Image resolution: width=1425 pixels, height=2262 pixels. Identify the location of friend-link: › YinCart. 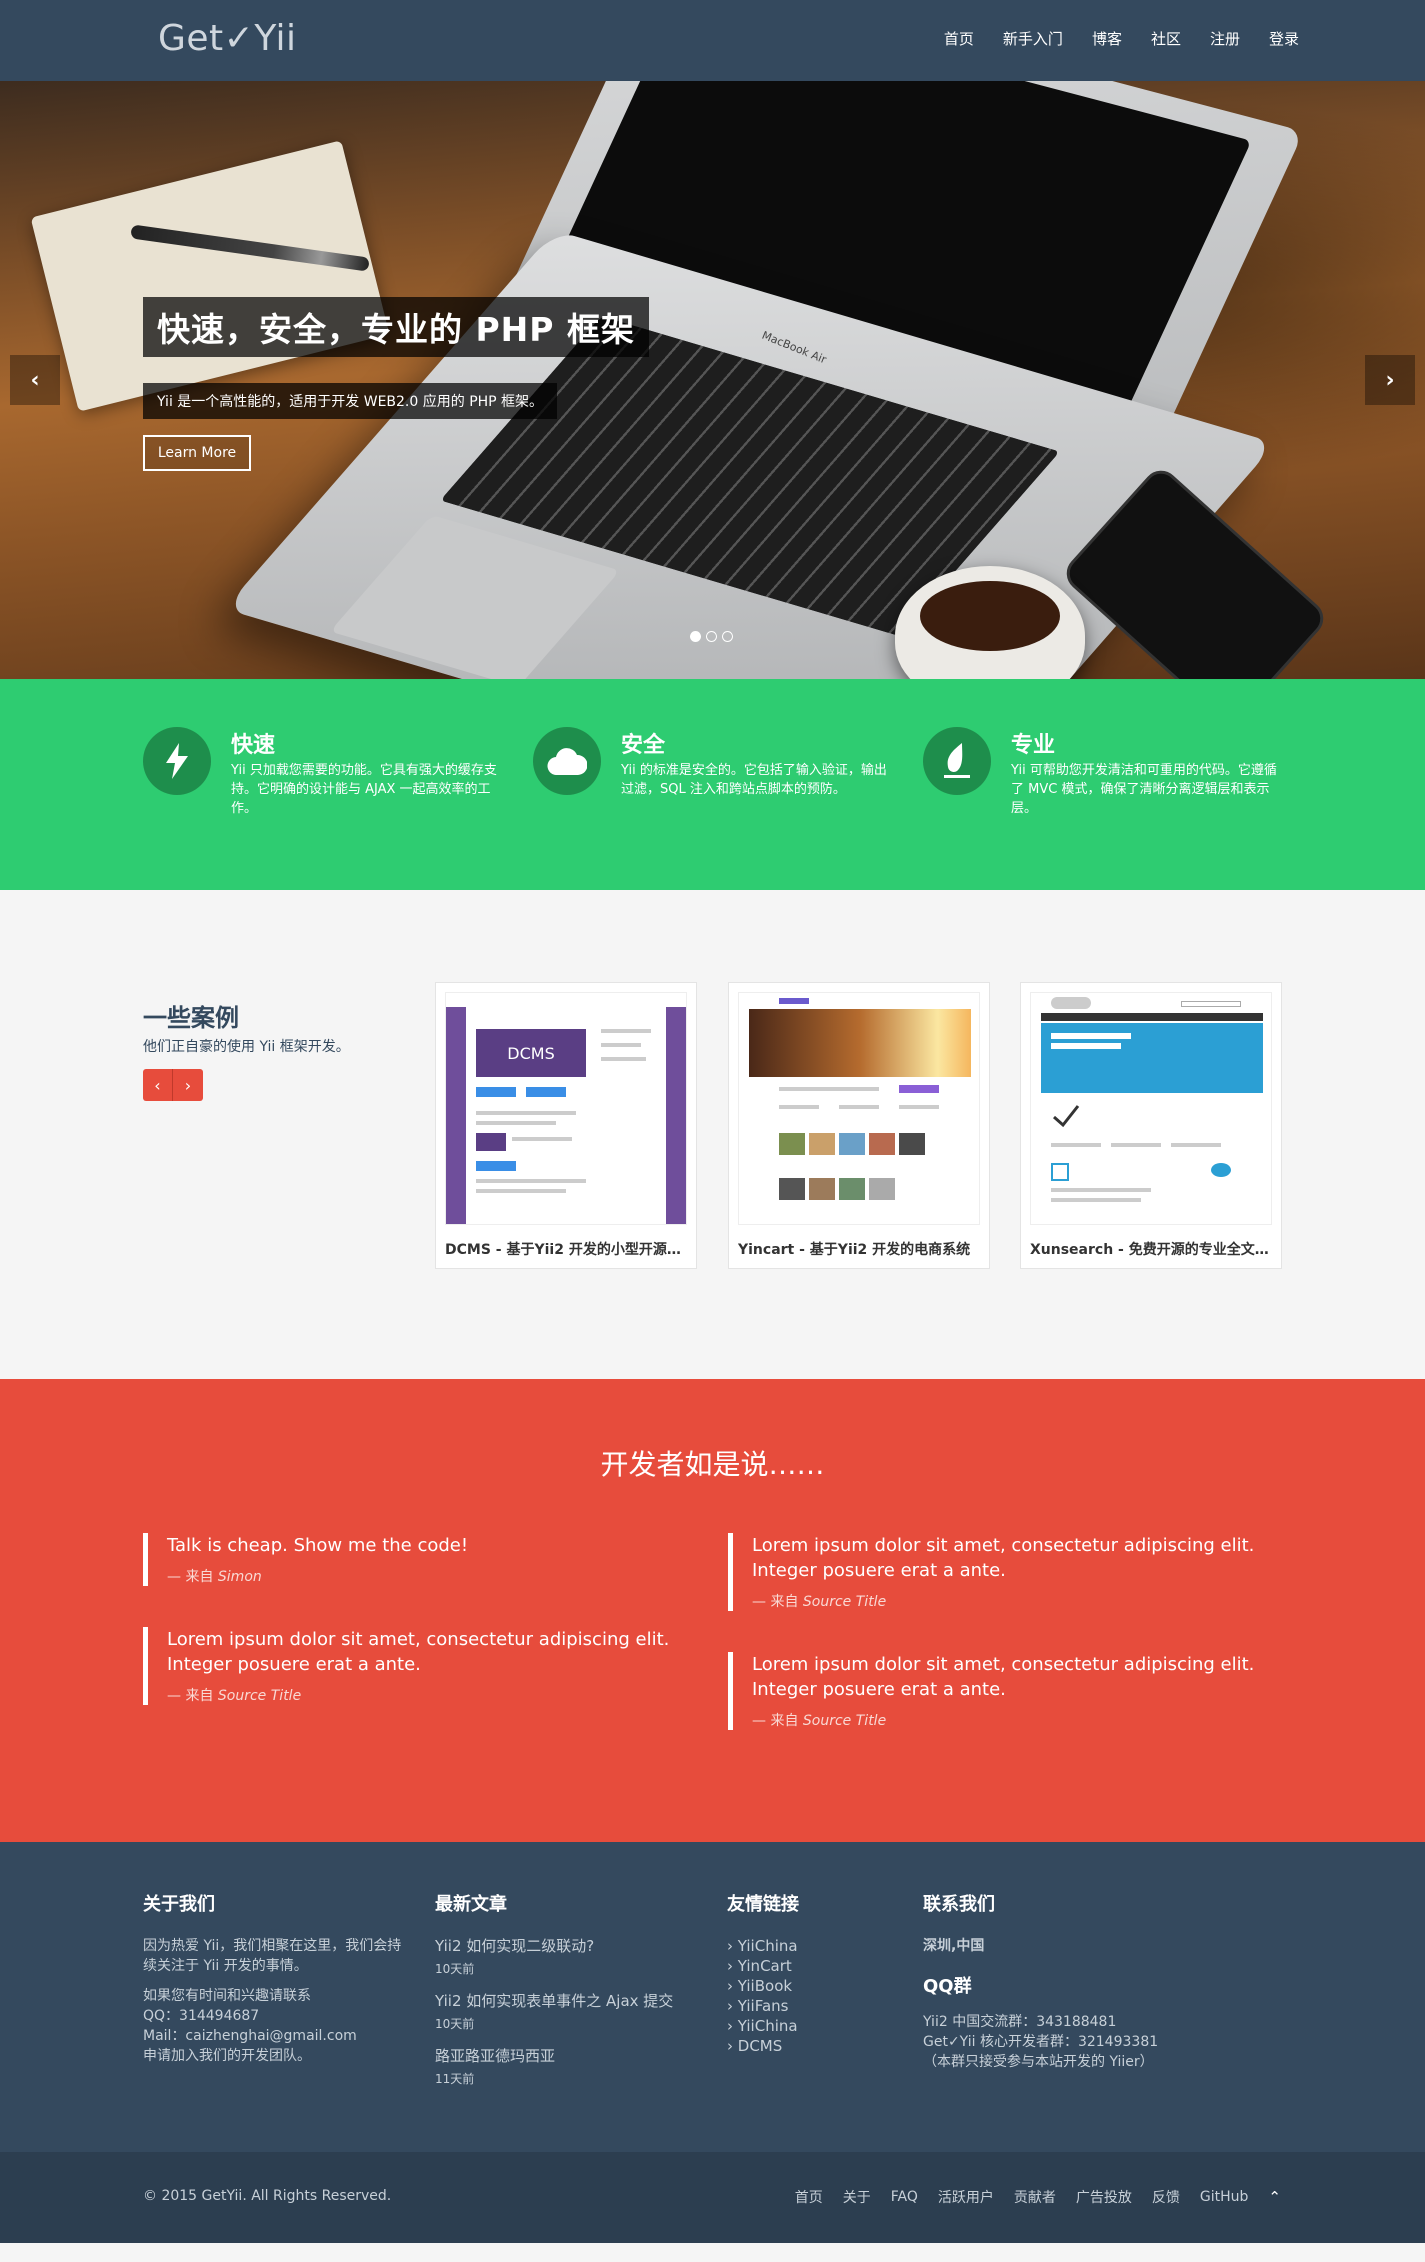
(812, 1966).